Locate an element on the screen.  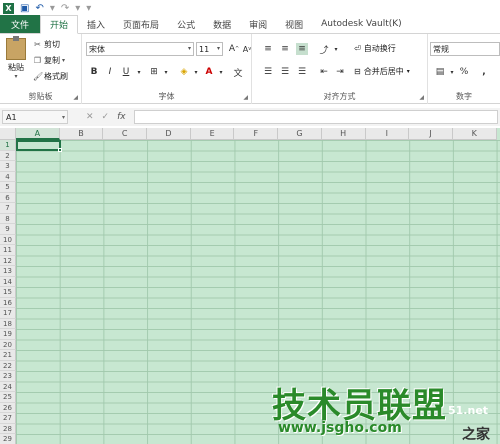
save-icon: ▣ is located at coordinates (24, 8).